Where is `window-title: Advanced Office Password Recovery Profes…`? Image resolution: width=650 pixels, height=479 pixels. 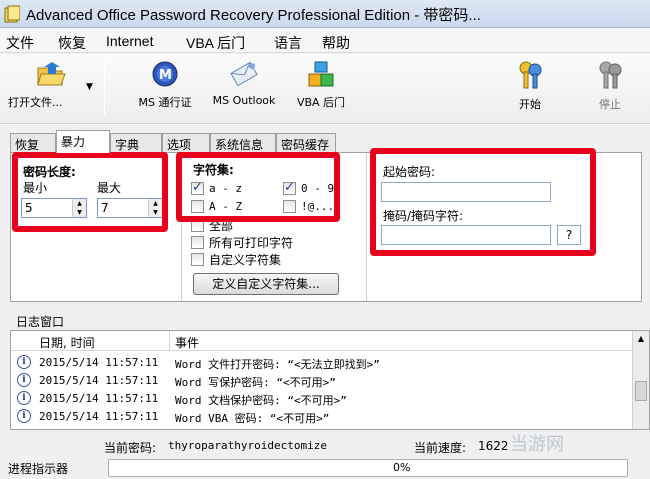
window-title: Advanced Office Password Recovery Profes… is located at coordinates (253, 15).